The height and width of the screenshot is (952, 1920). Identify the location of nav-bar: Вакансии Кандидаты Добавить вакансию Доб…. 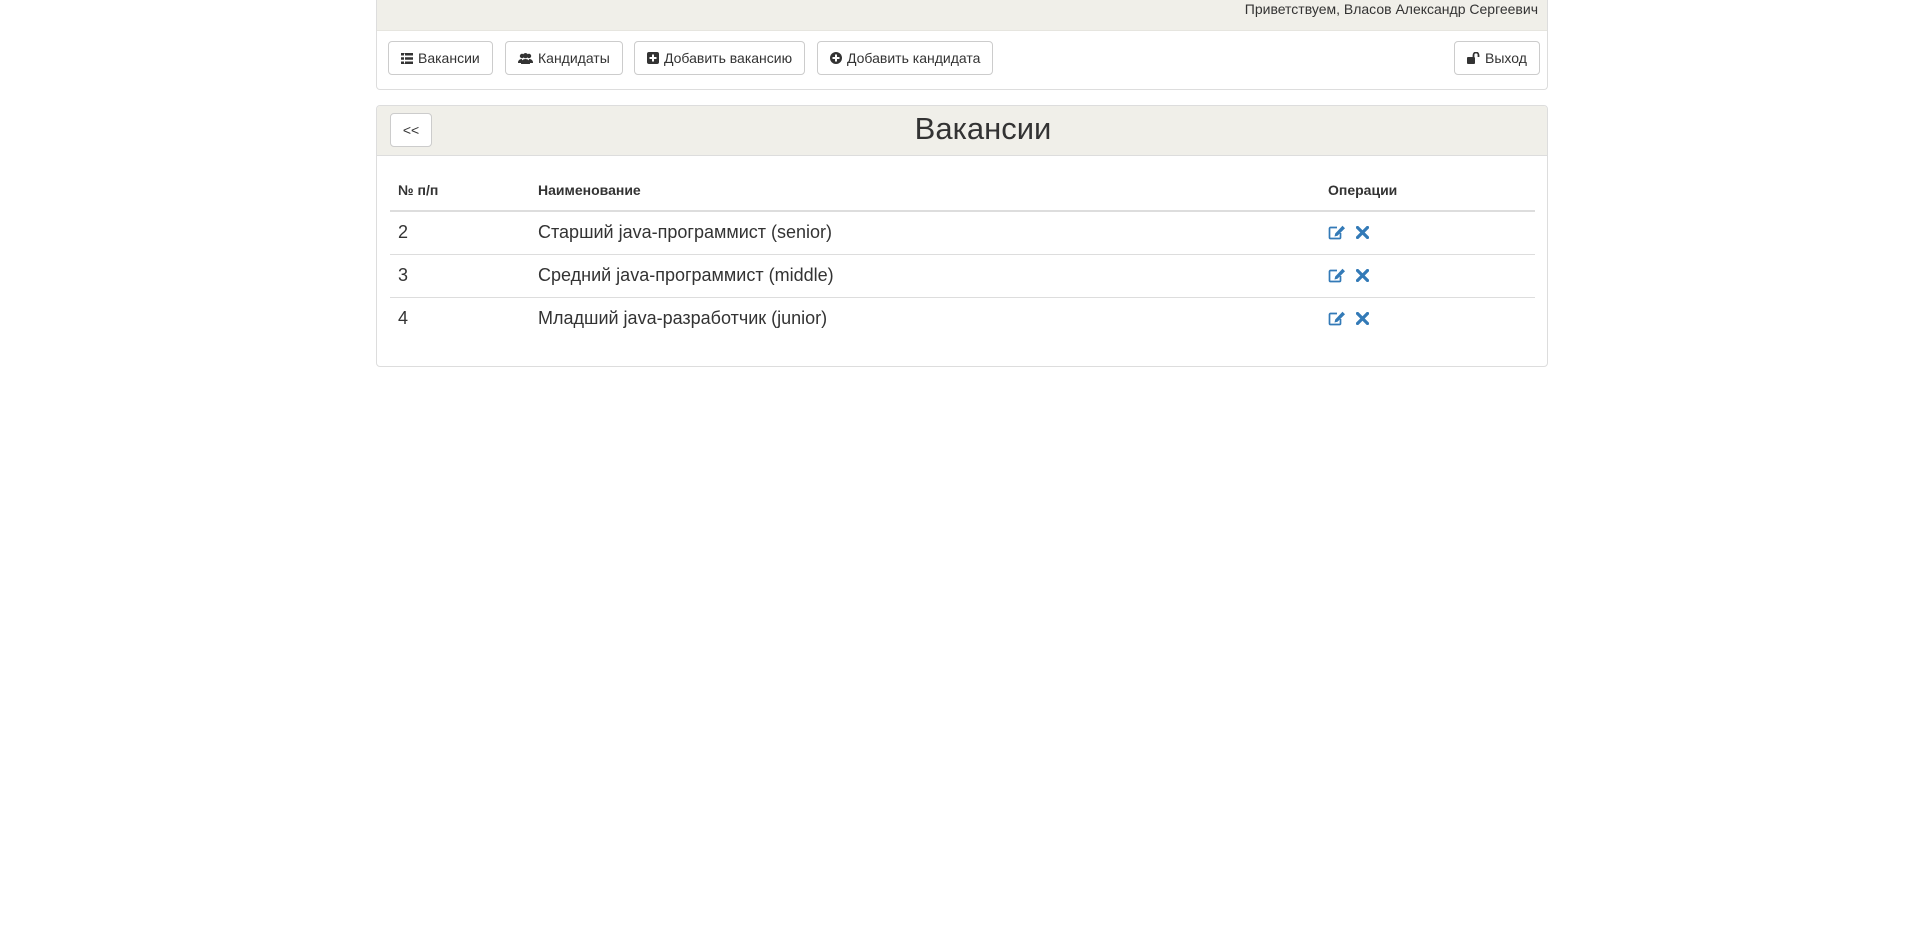
(962, 60).